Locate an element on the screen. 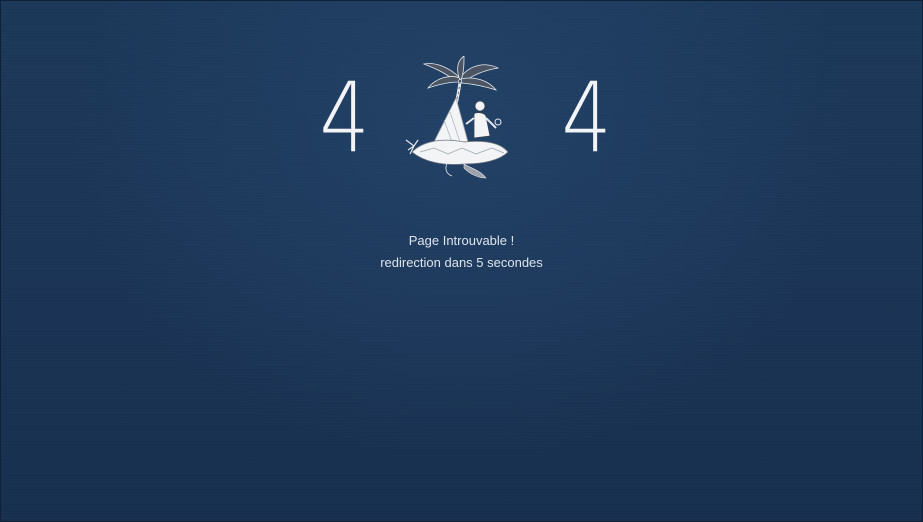 This screenshot has height=522, width=923. castaway-island-icon is located at coordinates (457, 117).